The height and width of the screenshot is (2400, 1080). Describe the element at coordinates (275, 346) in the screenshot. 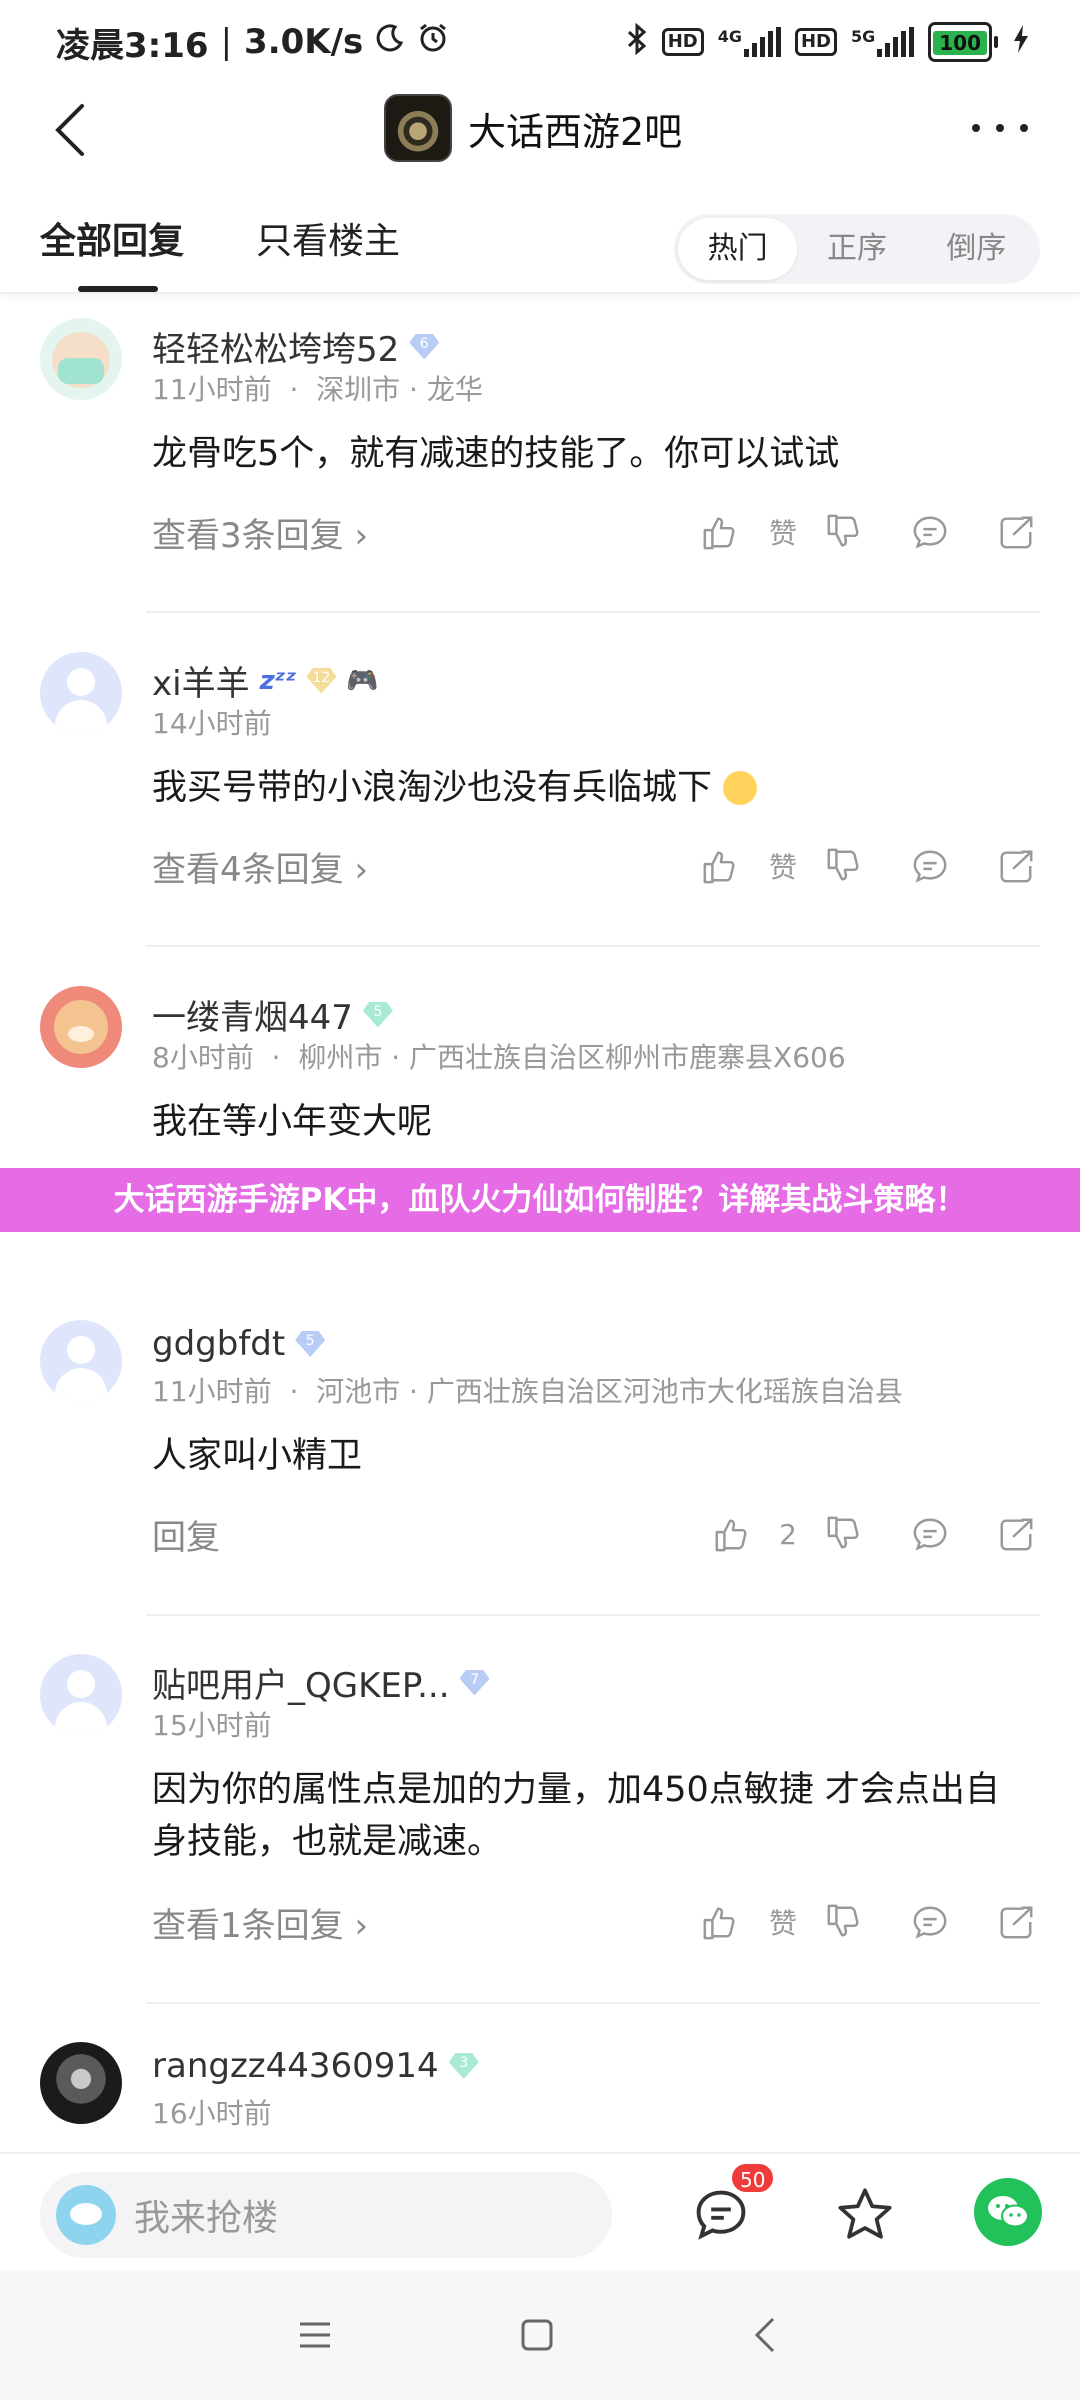

I see `comment-username: 轻轻松松垮垮52` at that location.